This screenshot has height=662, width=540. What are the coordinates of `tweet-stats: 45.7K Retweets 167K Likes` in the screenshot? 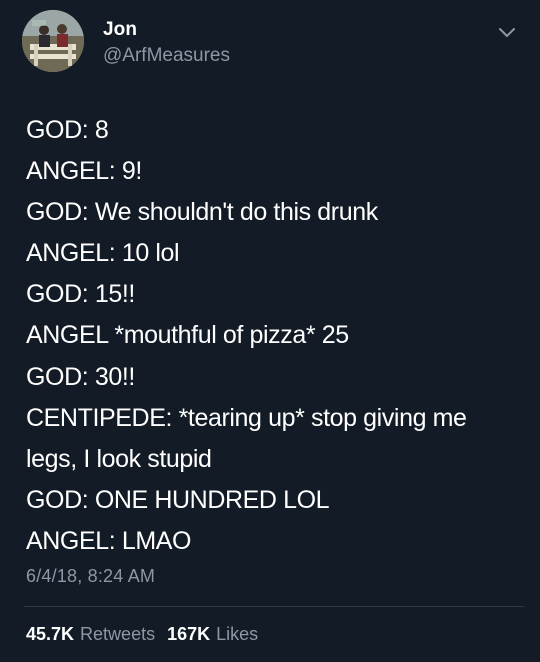 It's located at (142, 634).